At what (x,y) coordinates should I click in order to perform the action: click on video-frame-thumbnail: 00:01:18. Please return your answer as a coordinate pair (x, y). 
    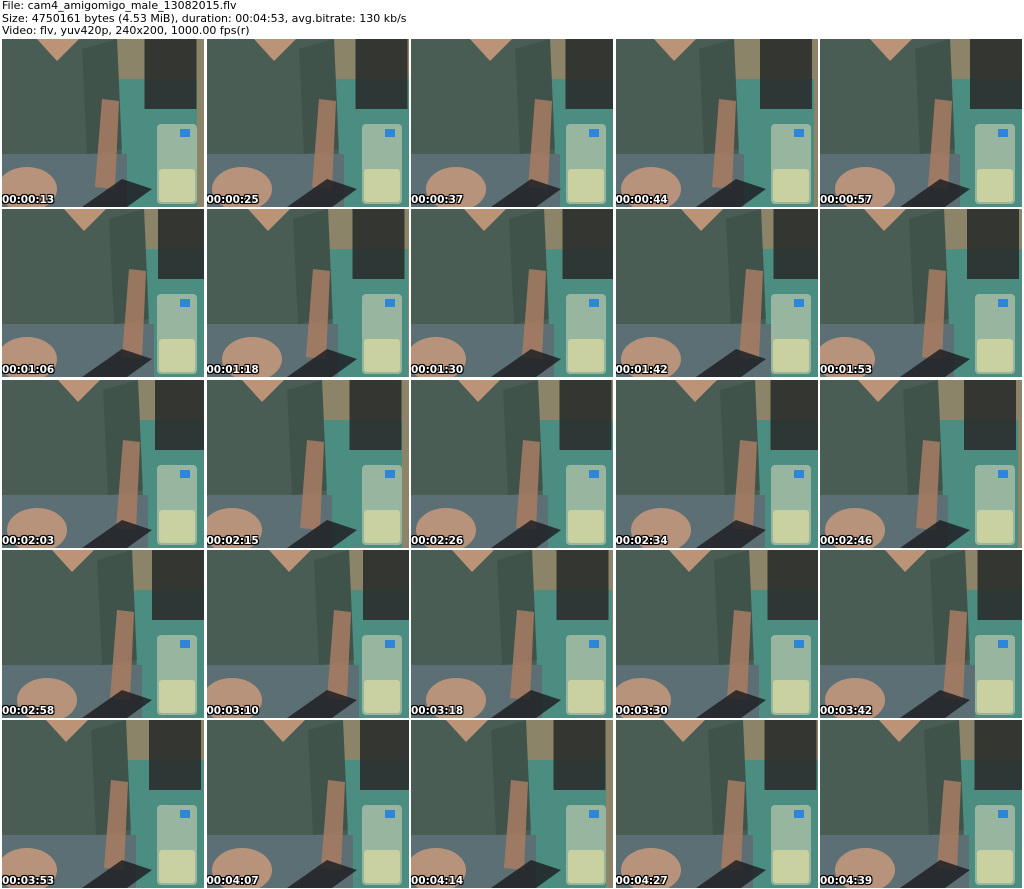
    Looking at the image, I should click on (307, 293).